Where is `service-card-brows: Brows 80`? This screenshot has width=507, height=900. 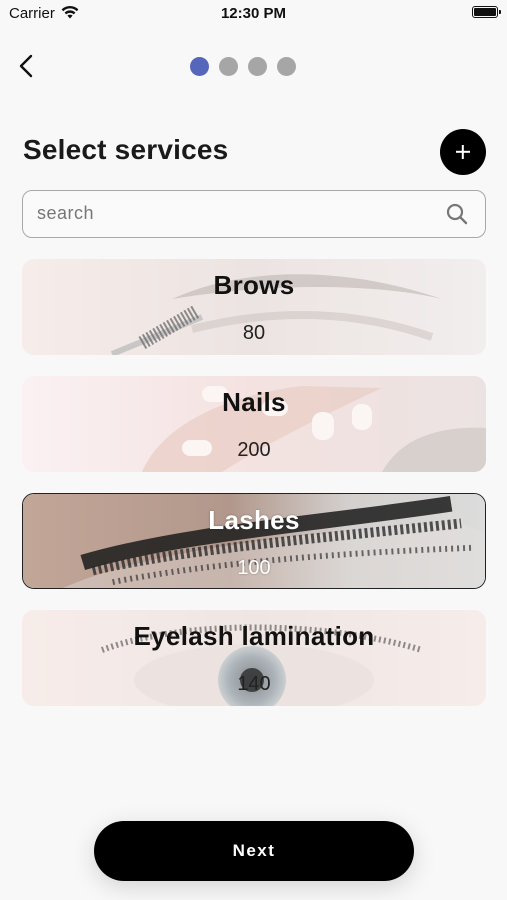
service-card-brows: Brows 80 is located at coordinates (254, 307).